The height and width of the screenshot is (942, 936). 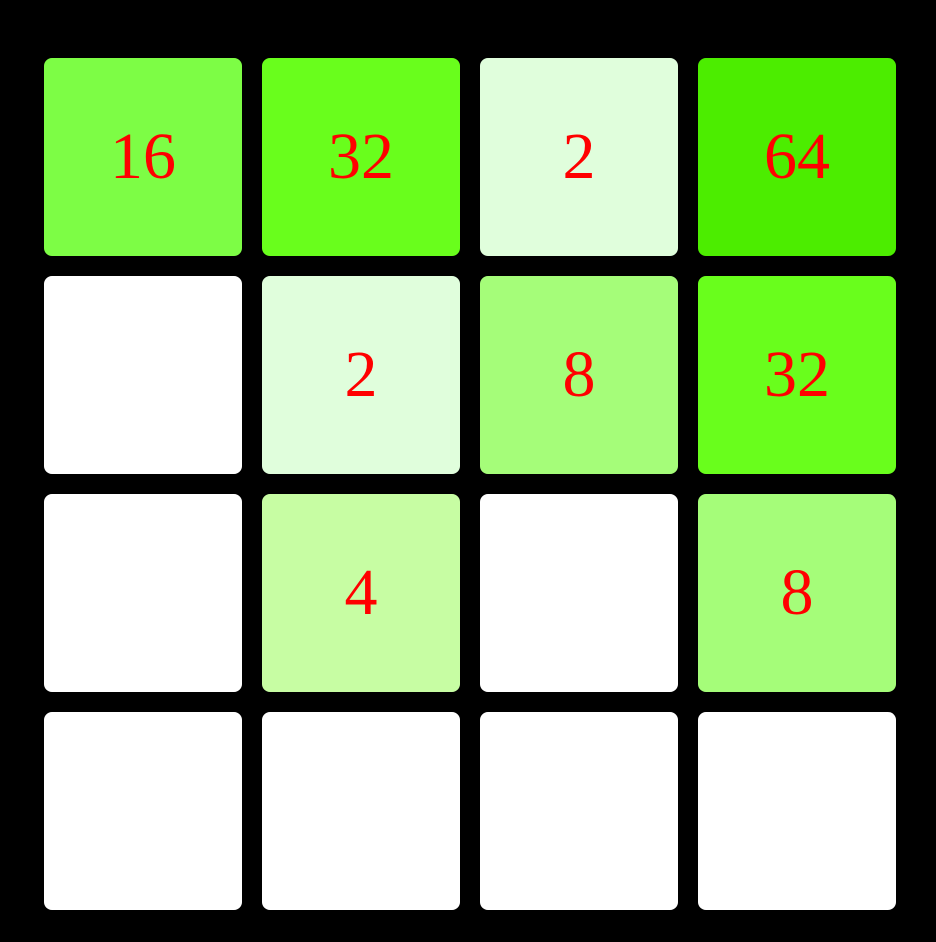 I want to click on tile-r3-c4: 8, so click(x=797, y=593).